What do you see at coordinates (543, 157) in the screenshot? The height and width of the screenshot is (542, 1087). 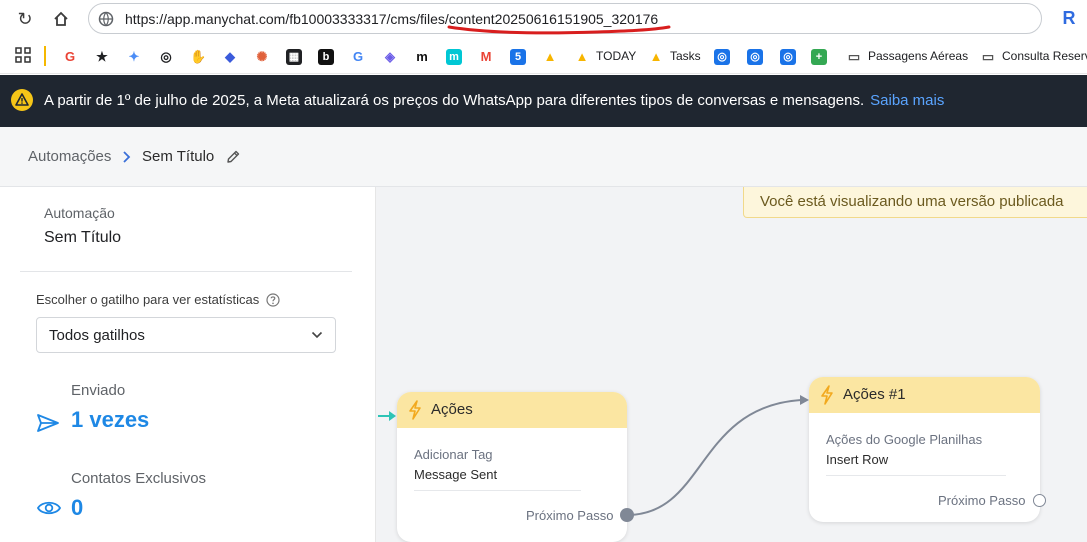 I see `page-header: Automações Sem Título` at bounding box center [543, 157].